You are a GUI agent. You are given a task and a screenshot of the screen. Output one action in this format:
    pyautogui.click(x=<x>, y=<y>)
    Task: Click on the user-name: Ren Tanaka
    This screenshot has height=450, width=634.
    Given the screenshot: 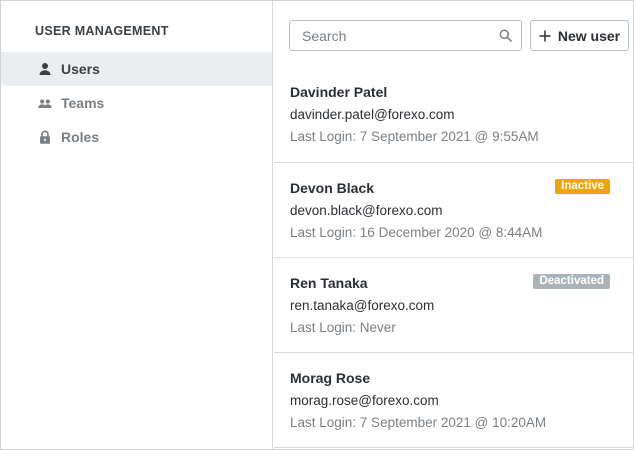 What is the action you would take?
    pyautogui.click(x=329, y=283)
    